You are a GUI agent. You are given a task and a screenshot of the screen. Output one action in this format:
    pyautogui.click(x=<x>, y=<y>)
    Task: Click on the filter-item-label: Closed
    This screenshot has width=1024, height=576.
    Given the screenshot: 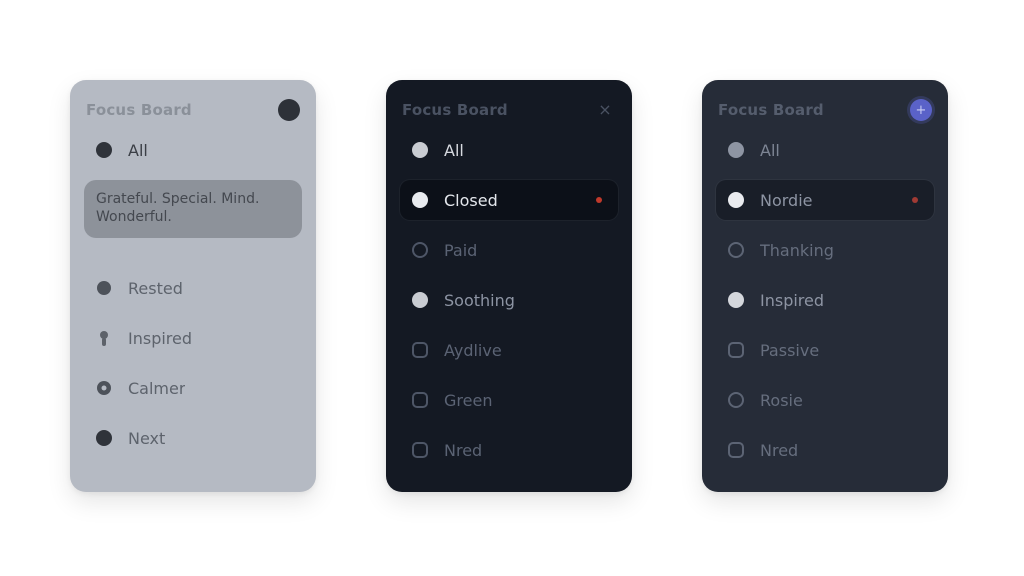 What is the action you would take?
    pyautogui.click(x=471, y=200)
    